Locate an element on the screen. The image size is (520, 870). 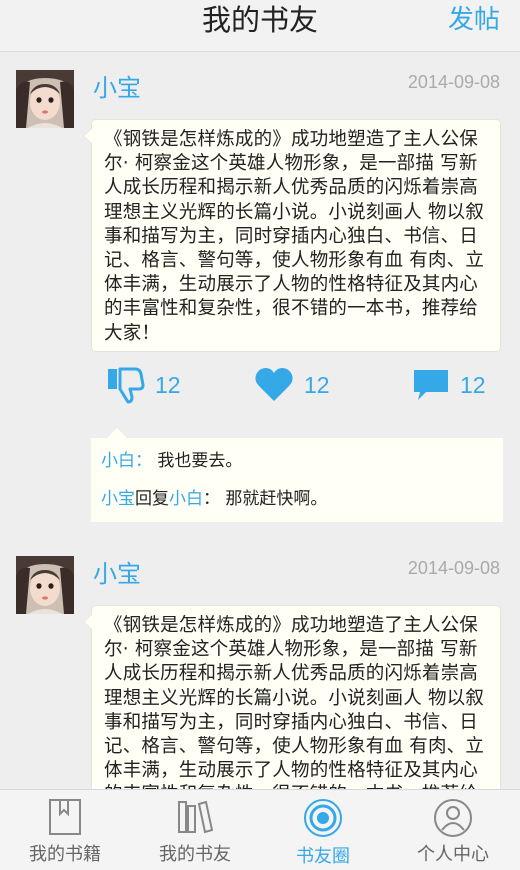
comment-list: 小白： 我也要去。 小宝回复小白： 那就赶快啊。 is located at coordinates (297, 475).